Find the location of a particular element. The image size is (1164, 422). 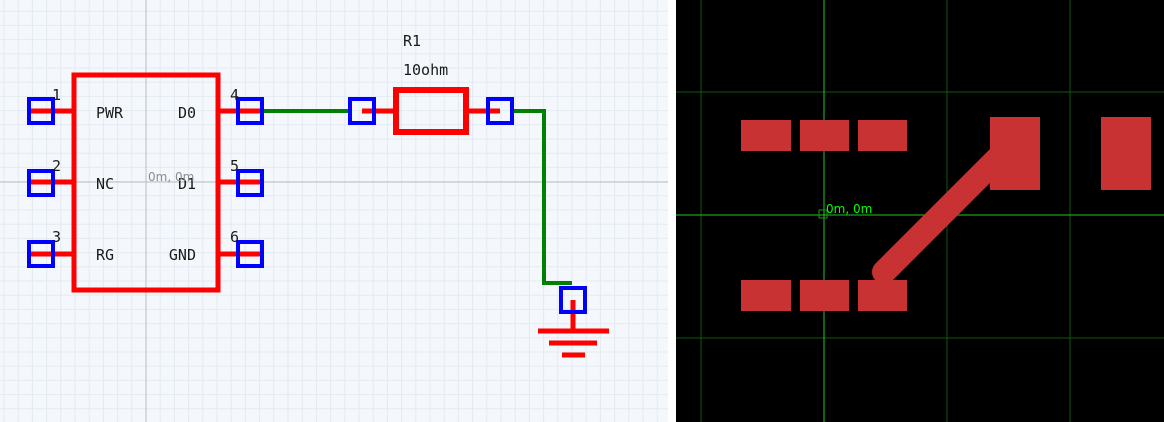

pin-number-5: 5 is located at coordinates (234, 166).